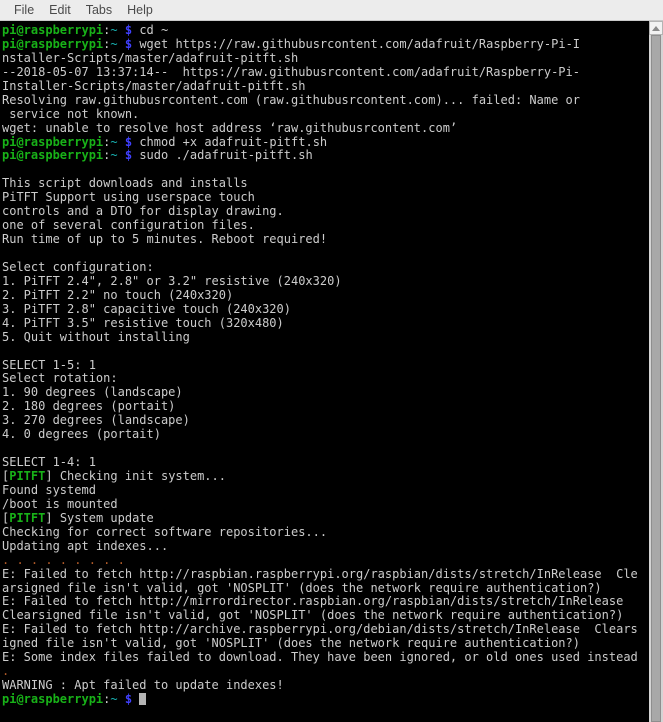 This screenshot has width=663, height=722. What do you see at coordinates (128, 198) in the screenshot?
I see `terminal-output-text: PiTFT Support using userspace touch` at bounding box center [128, 198].